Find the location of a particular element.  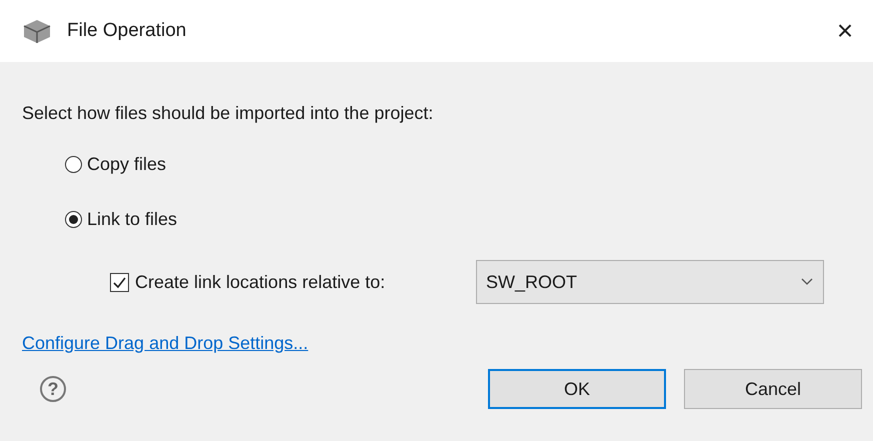

cancel-button: Cancel is located at coordinates (773, 389).